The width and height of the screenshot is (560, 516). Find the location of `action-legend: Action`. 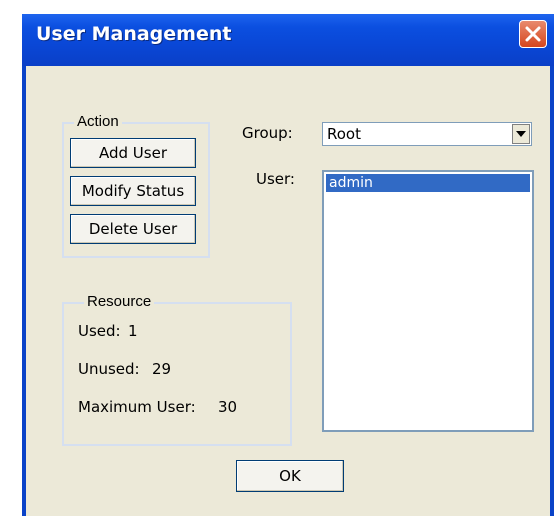

action-legend: Action is located at coordinates (98, 122).